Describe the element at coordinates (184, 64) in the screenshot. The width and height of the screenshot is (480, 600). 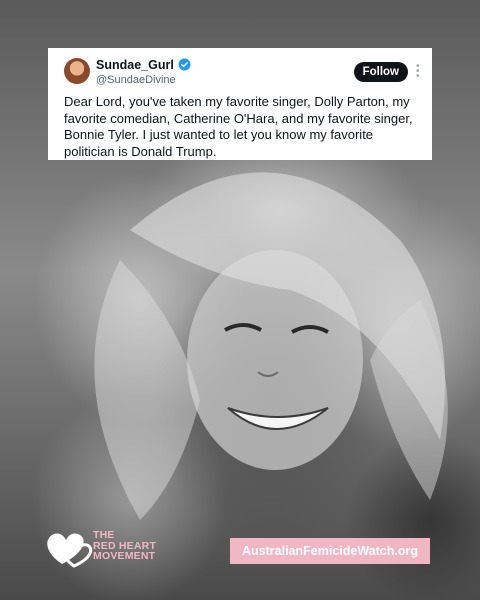
I see `verified-badge-icon` at that location.